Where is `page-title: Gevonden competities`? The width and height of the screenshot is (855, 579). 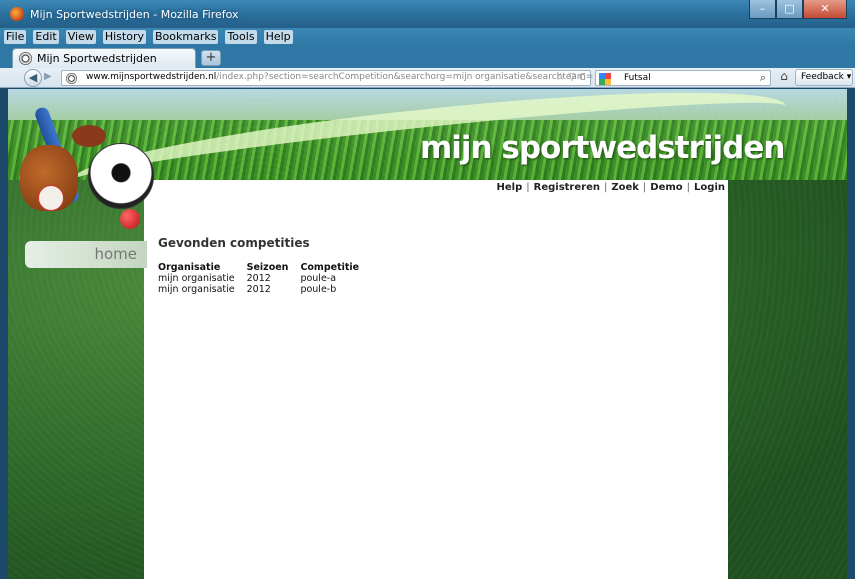
page-title: Gevonden competities is located at coordinates (234, 243).